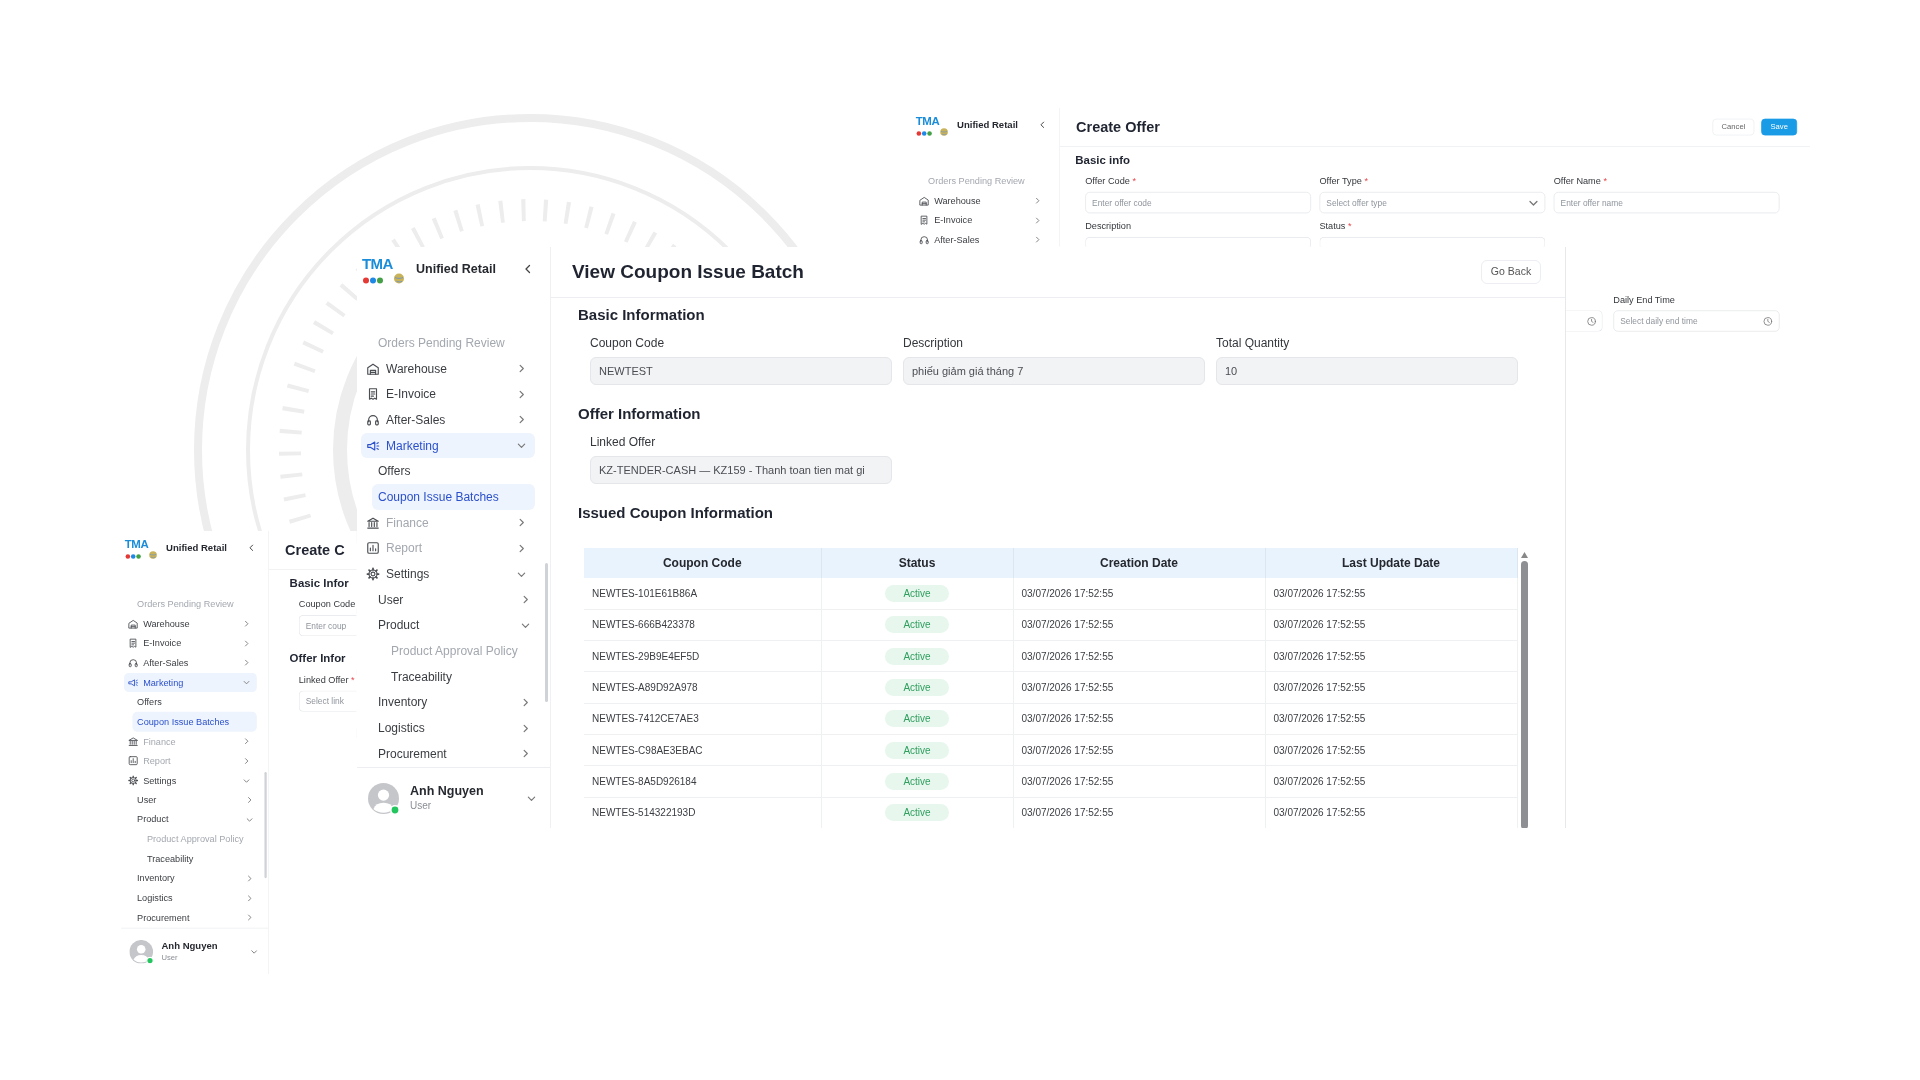  What do you see at coordinates (641, 315) in the screenshot?
I see `section-heading: Basic Information` at bounding box center [641, 315].